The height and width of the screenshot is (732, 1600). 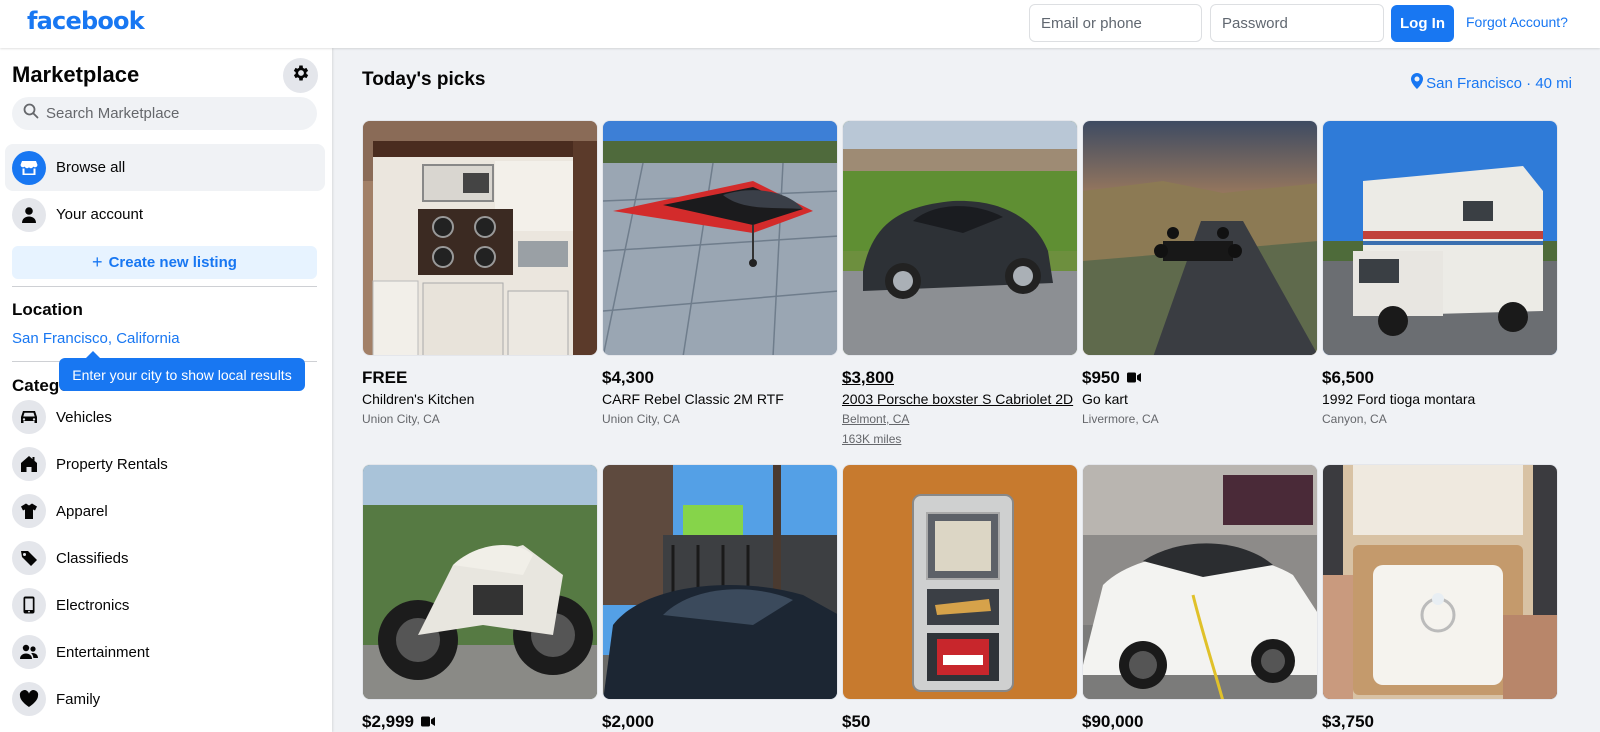 What do you see at coordinates (868, 377) in the screenshot?
I see `listing-price: $3,800` at bounding box center [868, 377].